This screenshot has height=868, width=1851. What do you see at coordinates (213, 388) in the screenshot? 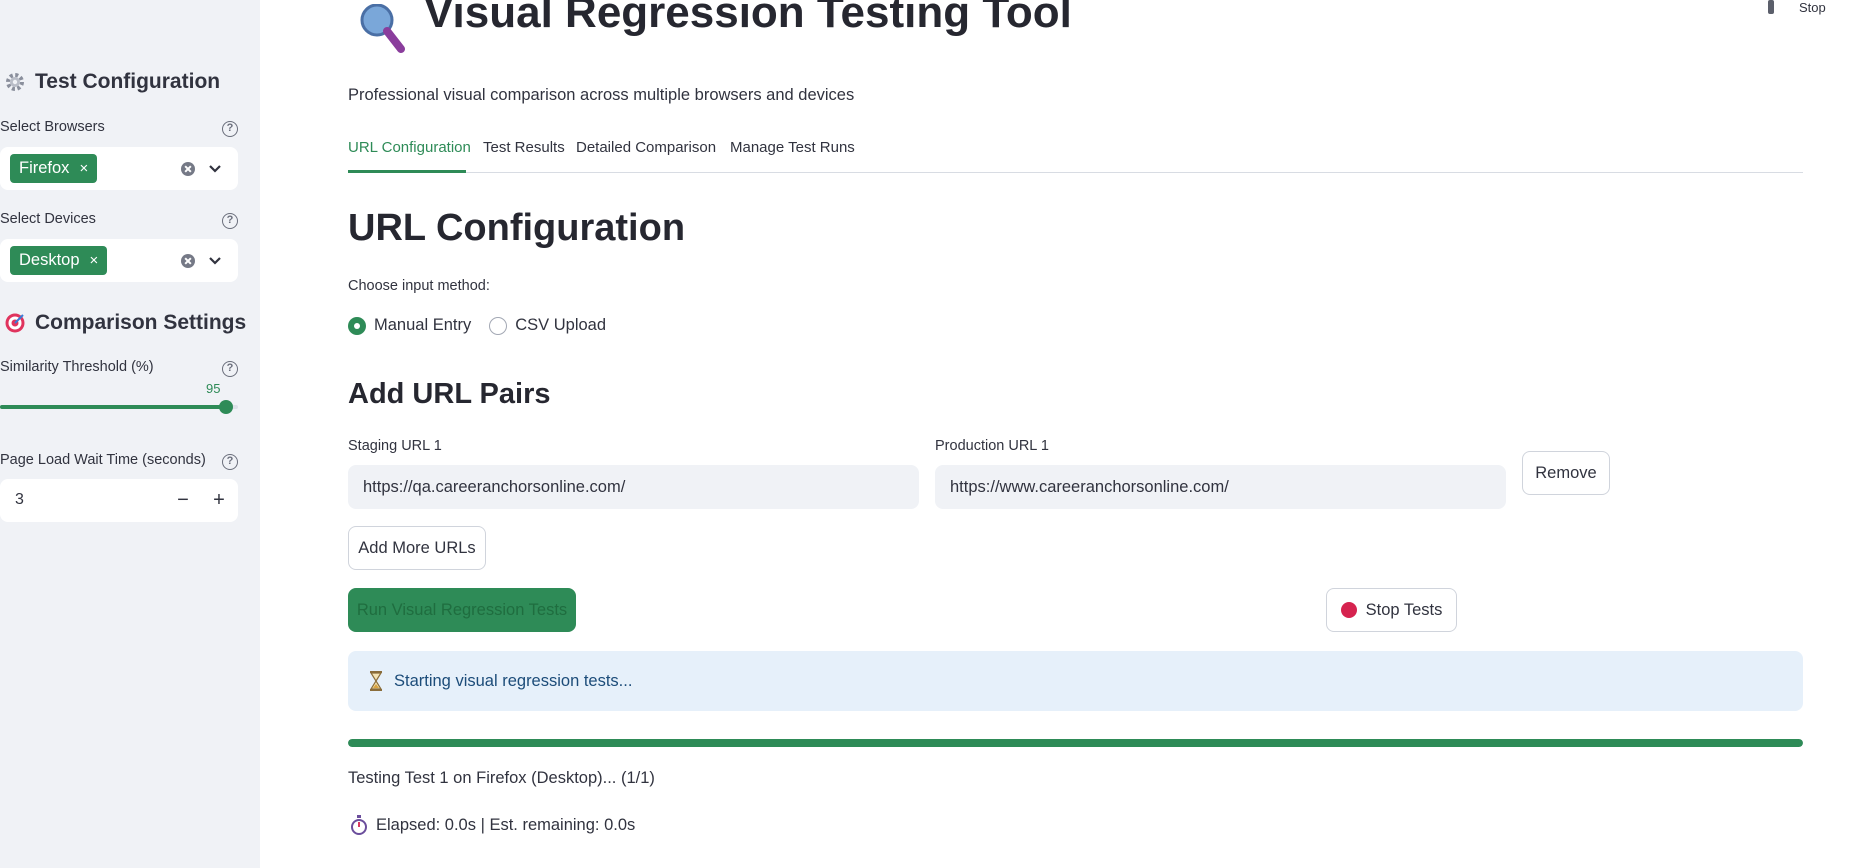
I see `threshold-value: 95` at bounding box center [213, 388].